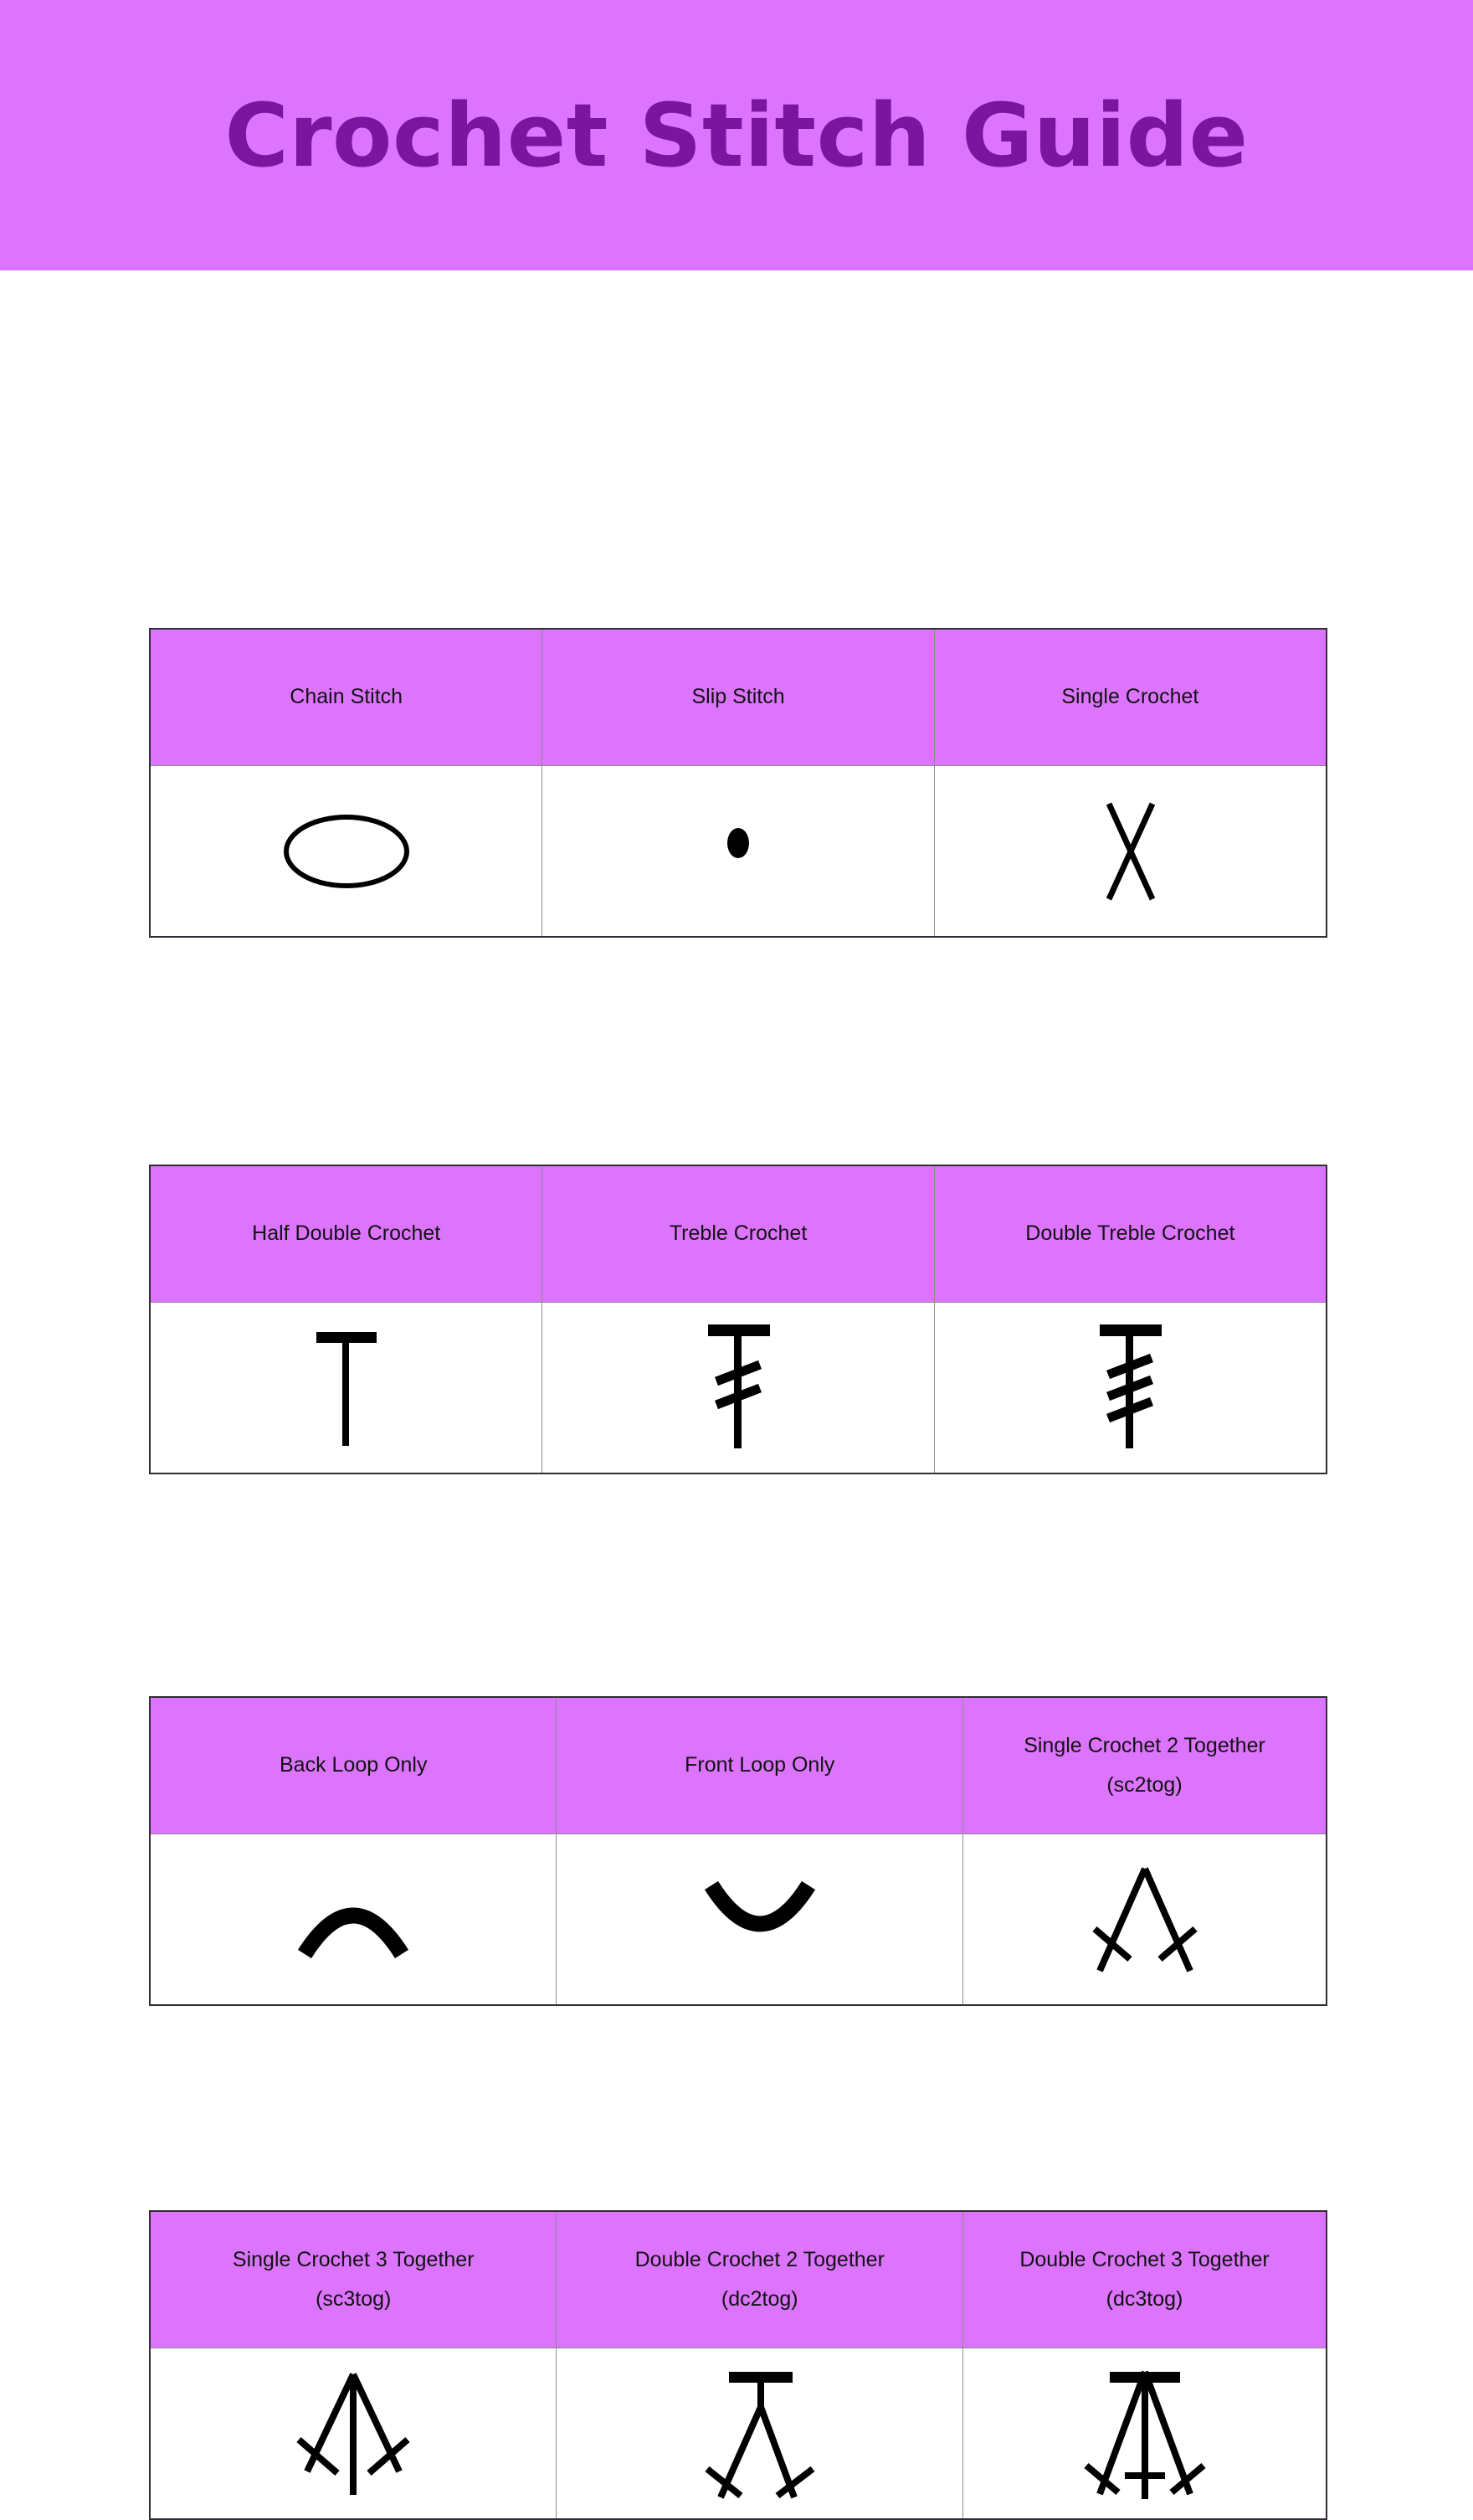  I want to click on slip-stitch-symbol, so click(737, 851).